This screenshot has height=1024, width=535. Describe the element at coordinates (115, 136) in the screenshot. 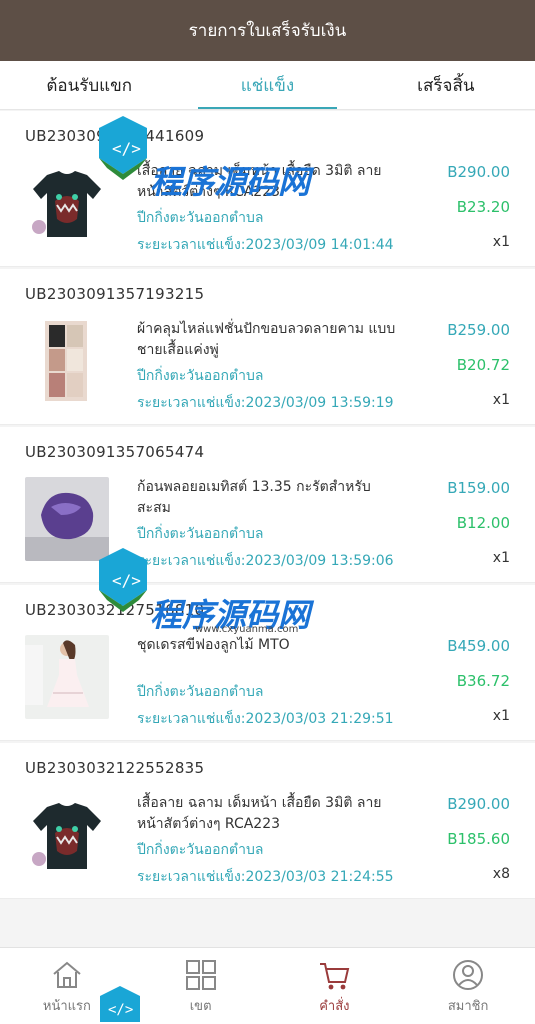

I see `order-id: UB2303091401441609` at that location.